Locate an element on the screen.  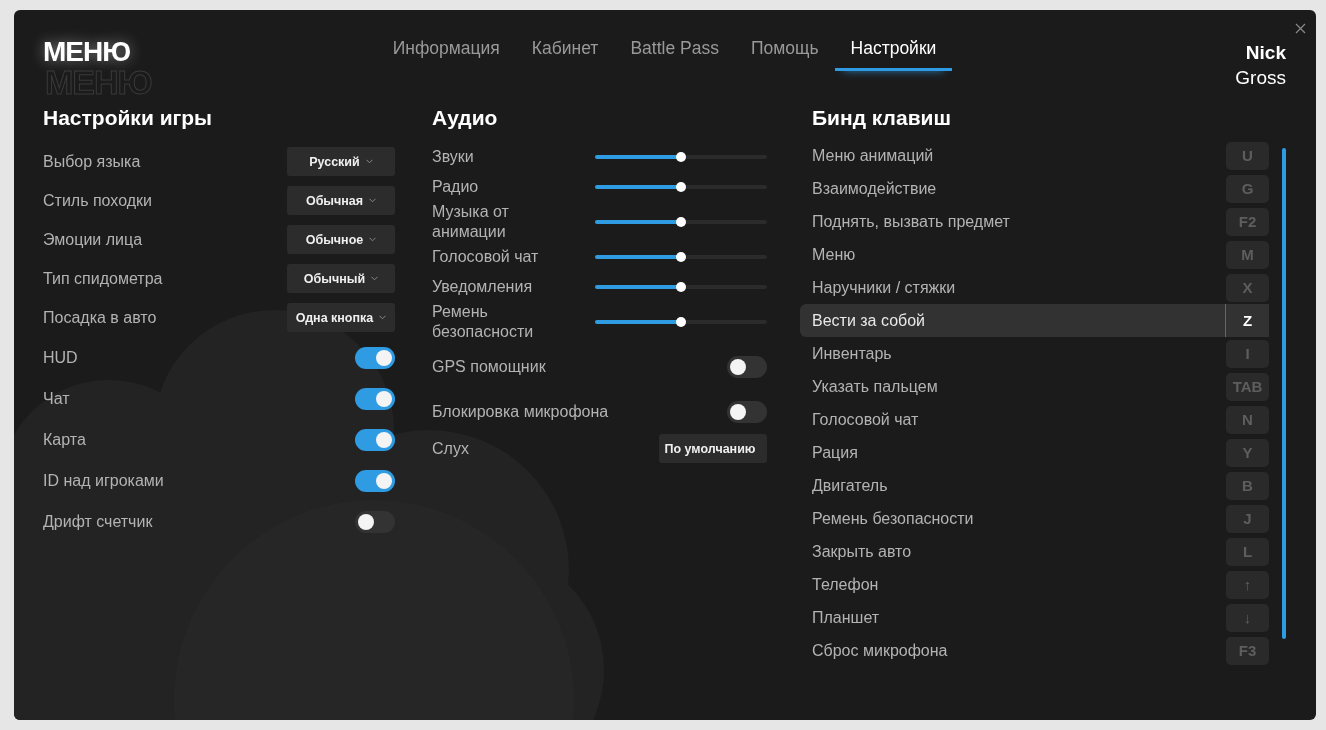
nav-tab: Помощь is located at coordinates (784, 54).